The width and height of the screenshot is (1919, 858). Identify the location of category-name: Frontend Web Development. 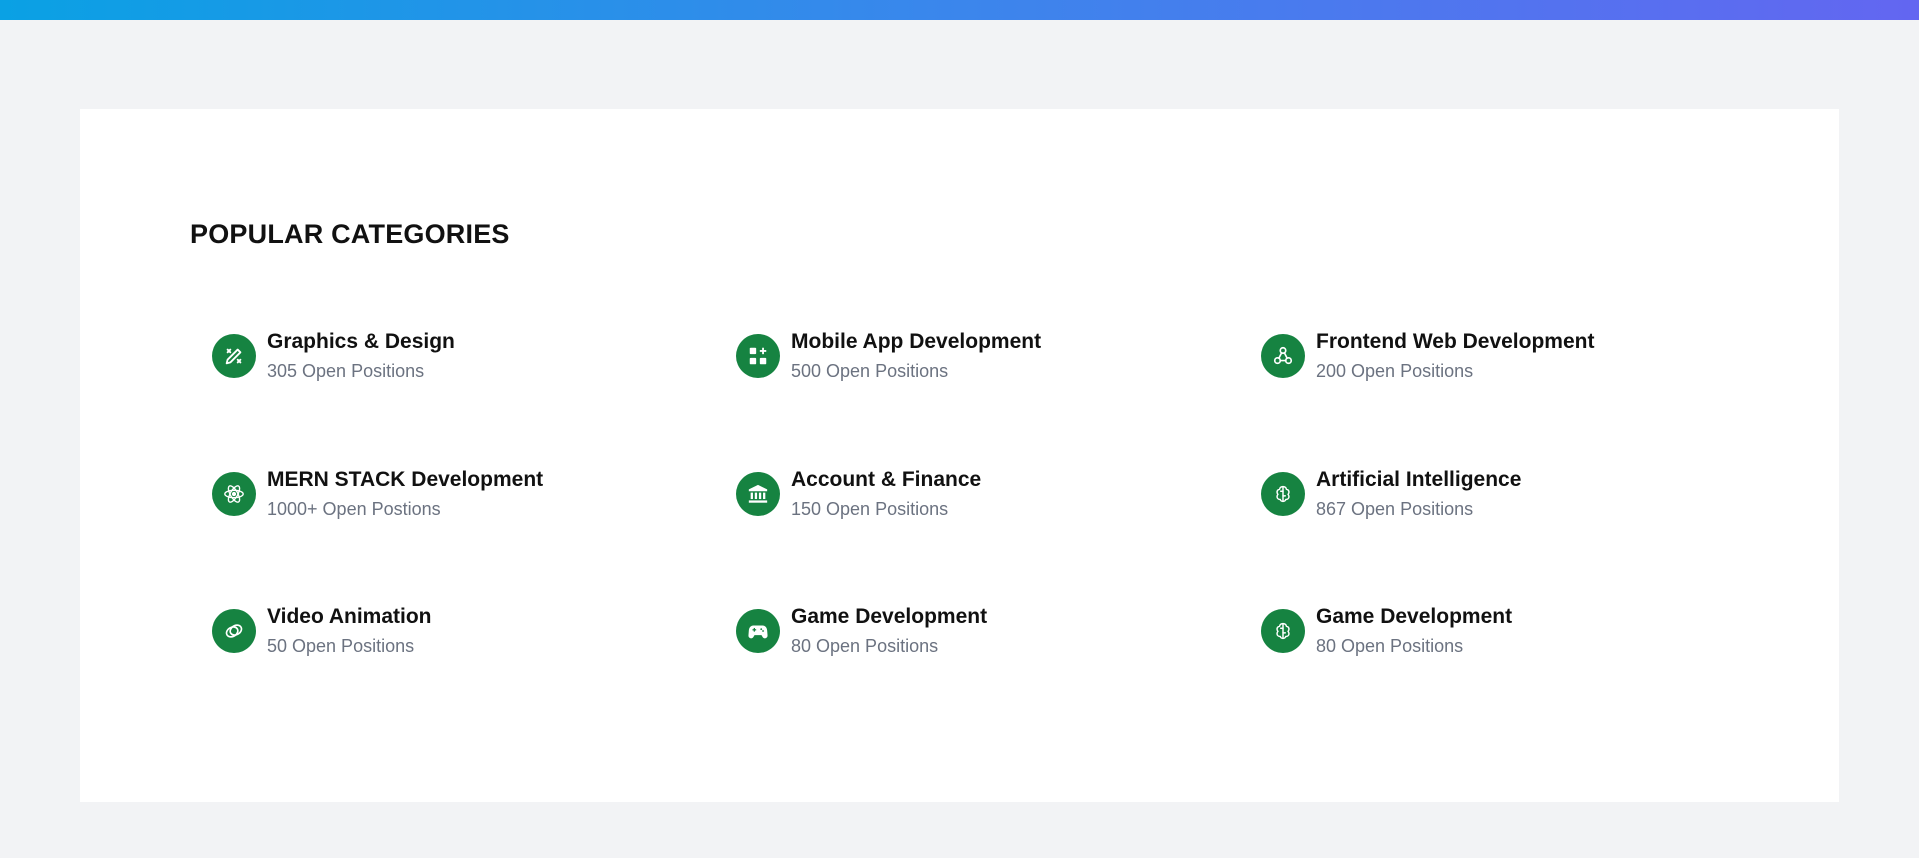
(1455, 341).